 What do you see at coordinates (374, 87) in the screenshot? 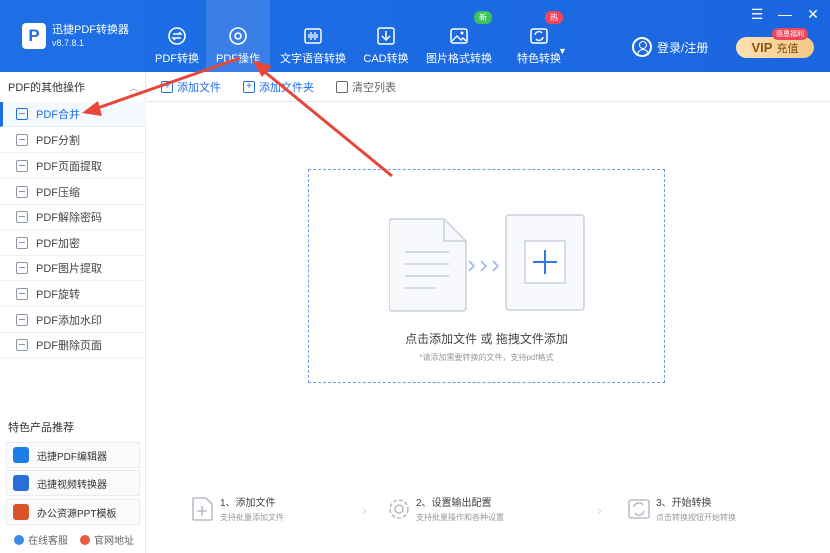
I see `clear-list-label: 清空列表` at bounding box center [374, 87].